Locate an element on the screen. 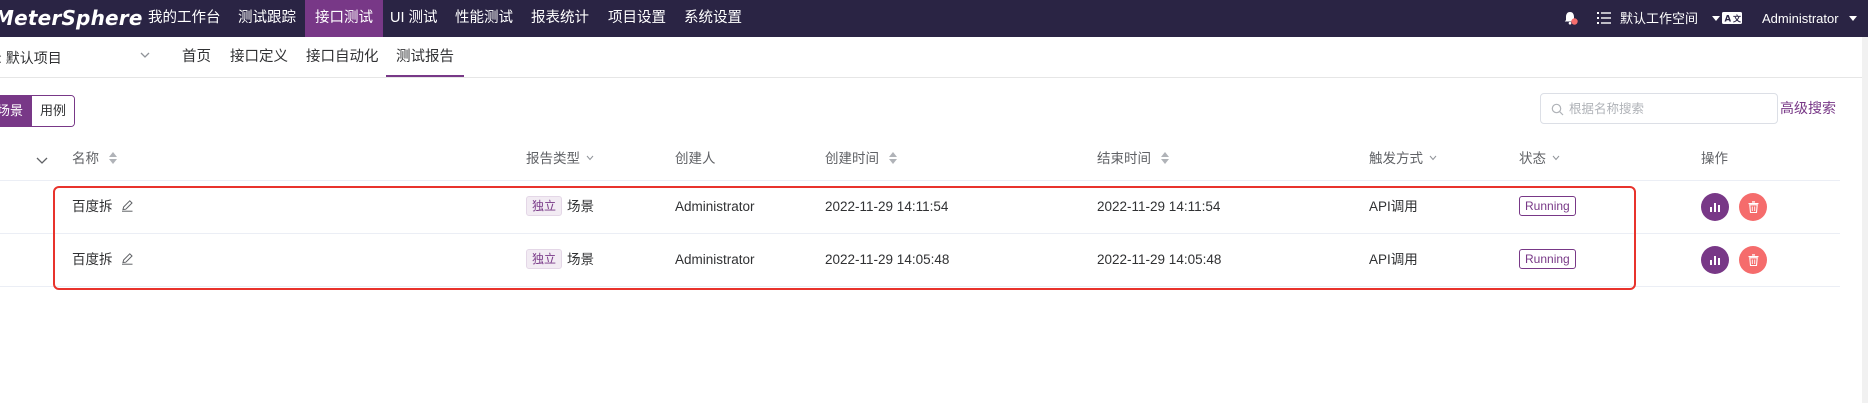 Image resolution: width=1868 pixels, height=403 pixels. language-switcher: A 文 is located at coordinates (1732, 18).